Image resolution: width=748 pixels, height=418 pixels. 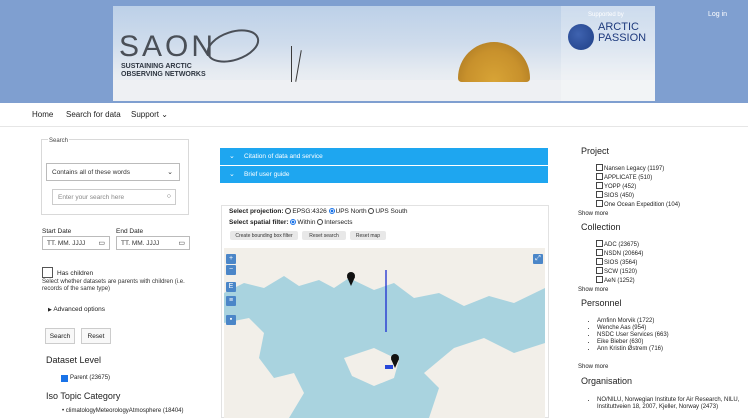 I want to click on caret-right-icon: ▶, so click(x=50, y=310).